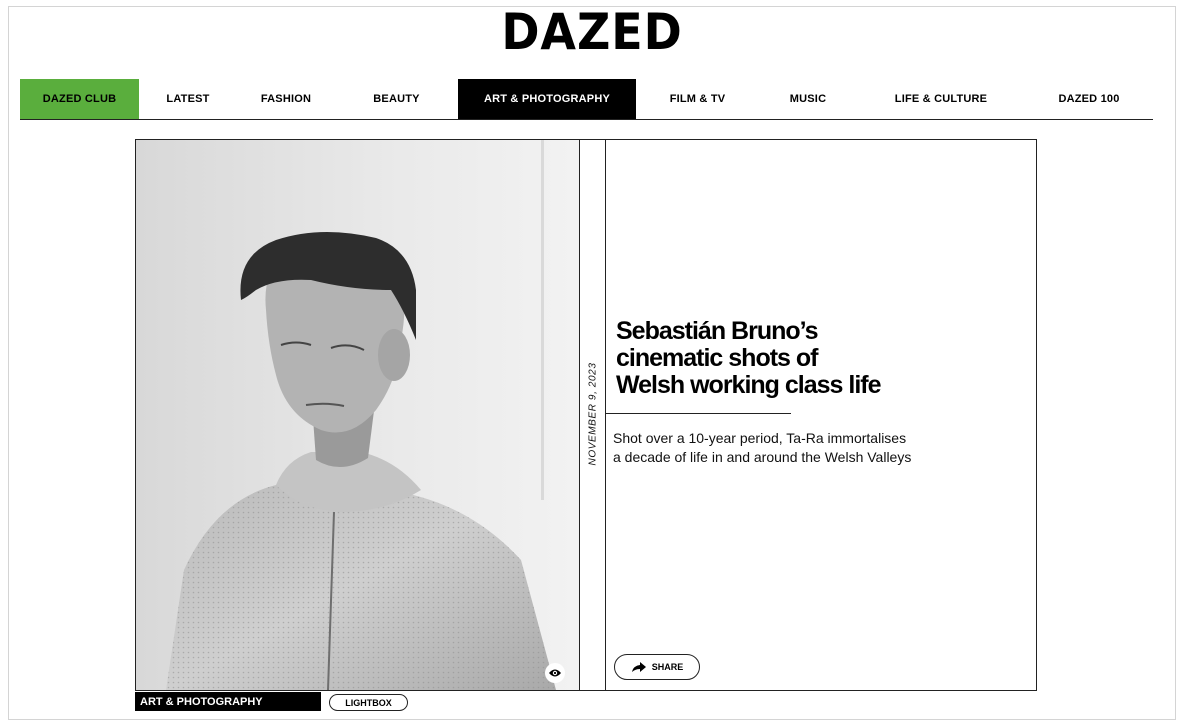 This screenshot has height=728, width=1184. I want to click on share-label: SHARE, so click(667, 667).